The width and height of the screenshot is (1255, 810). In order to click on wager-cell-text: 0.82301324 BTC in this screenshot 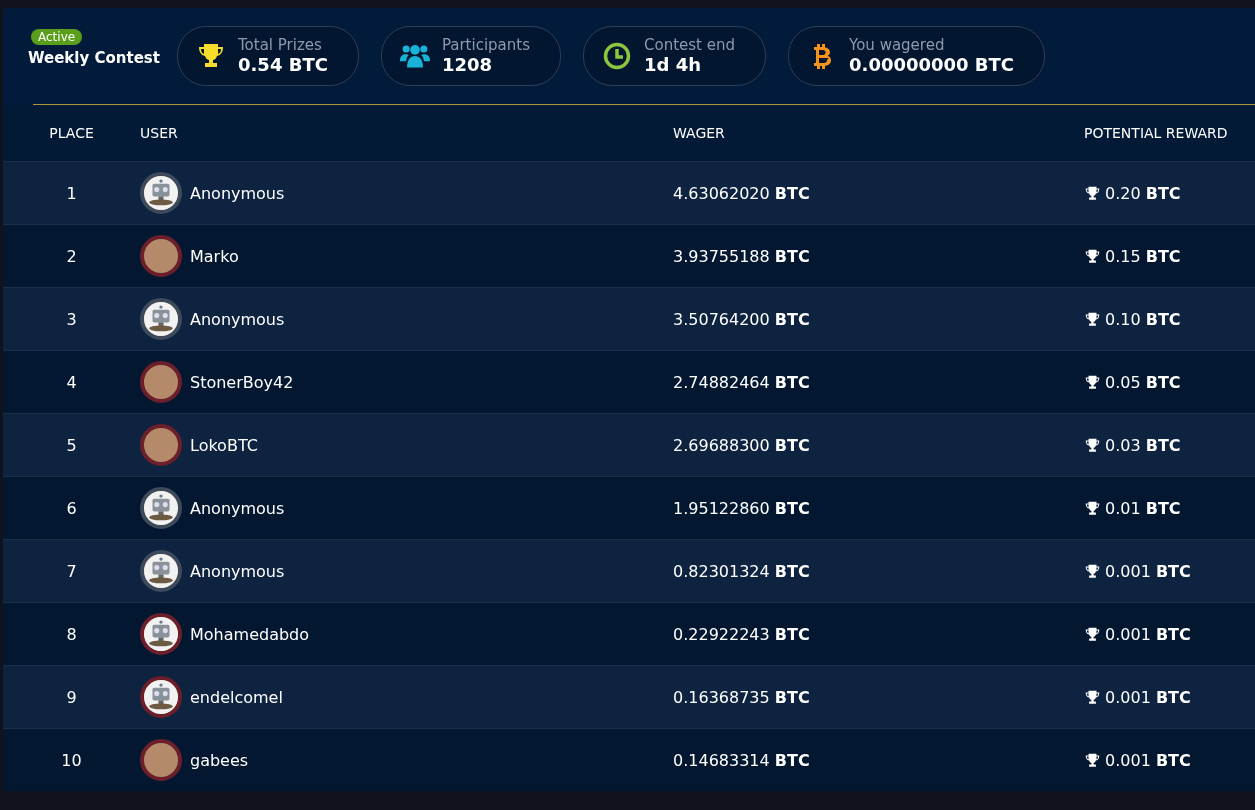, I will do `click(742, 571)`.